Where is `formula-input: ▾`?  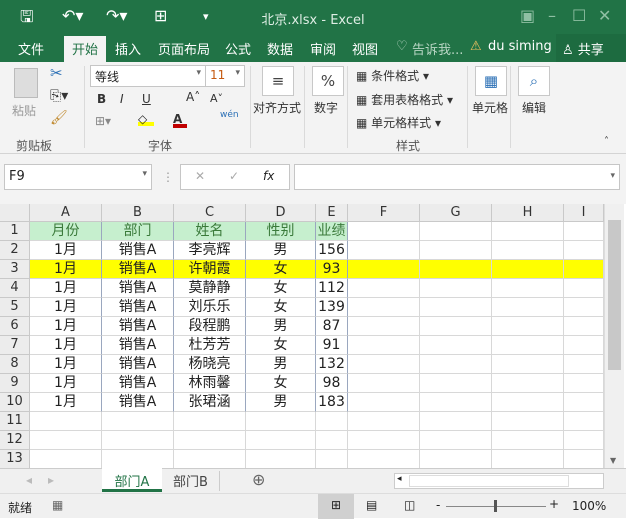 formula-input: ▾ is located at coordinates (457, 177).